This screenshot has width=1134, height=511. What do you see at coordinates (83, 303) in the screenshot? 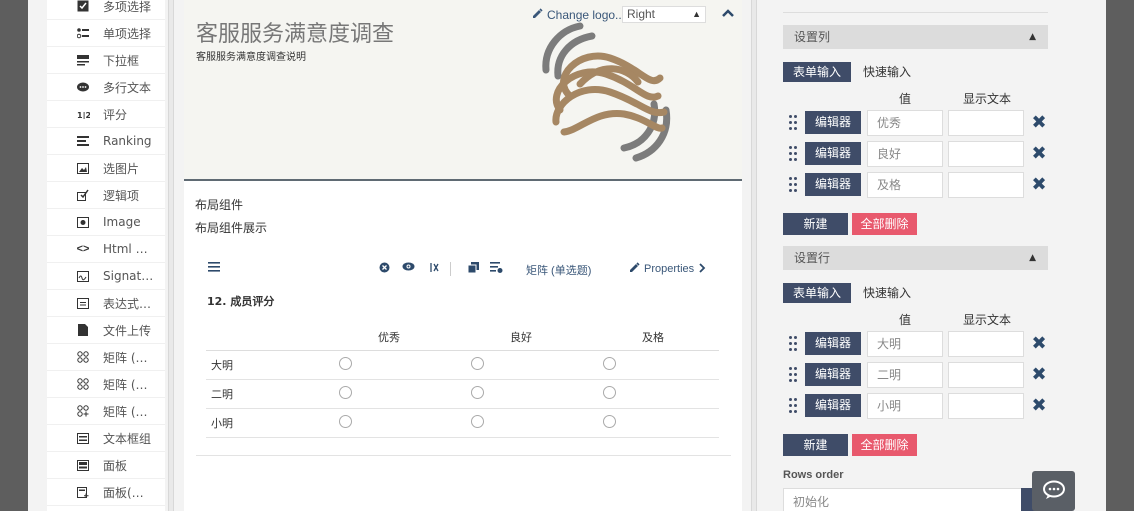
I see `expression-icon` at bounding box center [83, 303].